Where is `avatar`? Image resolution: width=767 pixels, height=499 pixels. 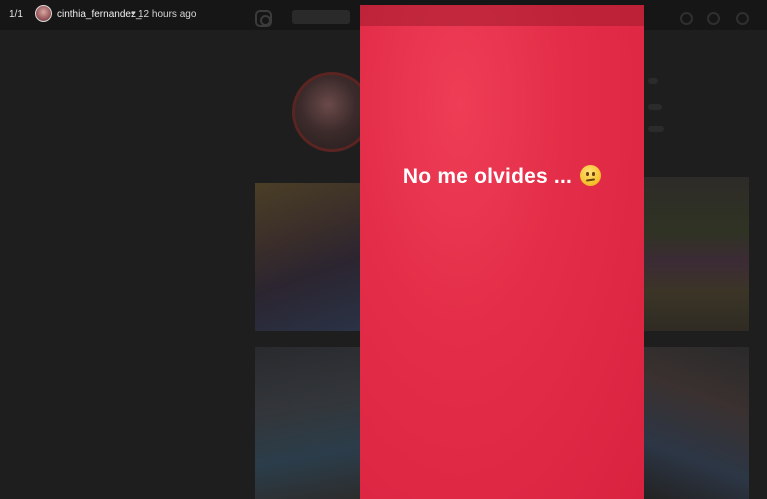
avatar is located at coordinates (43, 13).